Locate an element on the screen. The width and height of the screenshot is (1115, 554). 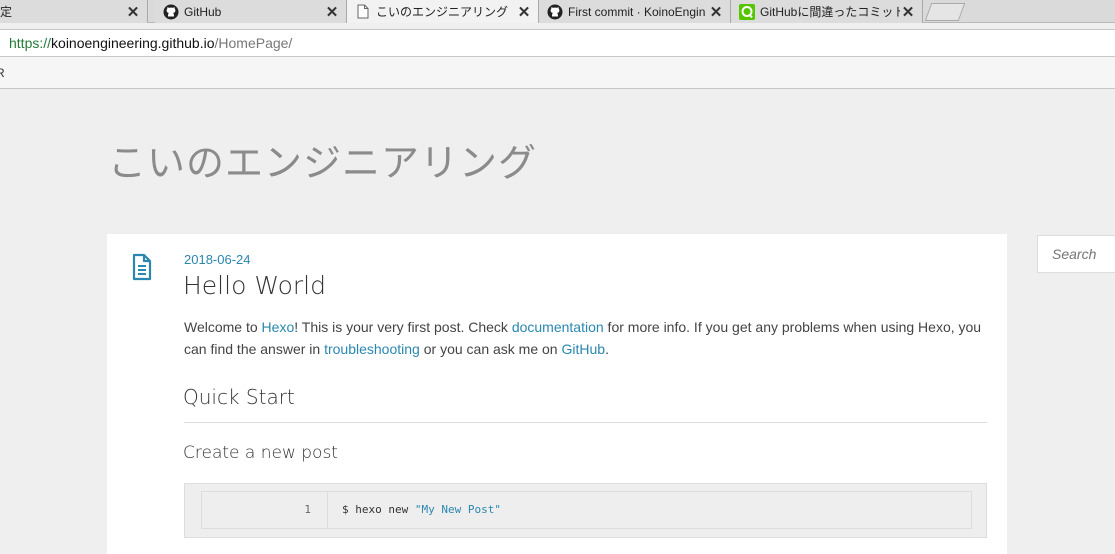
tab-qiita: GitHubに間違ったコミットを ✕ is located at coordinates (827, 11).